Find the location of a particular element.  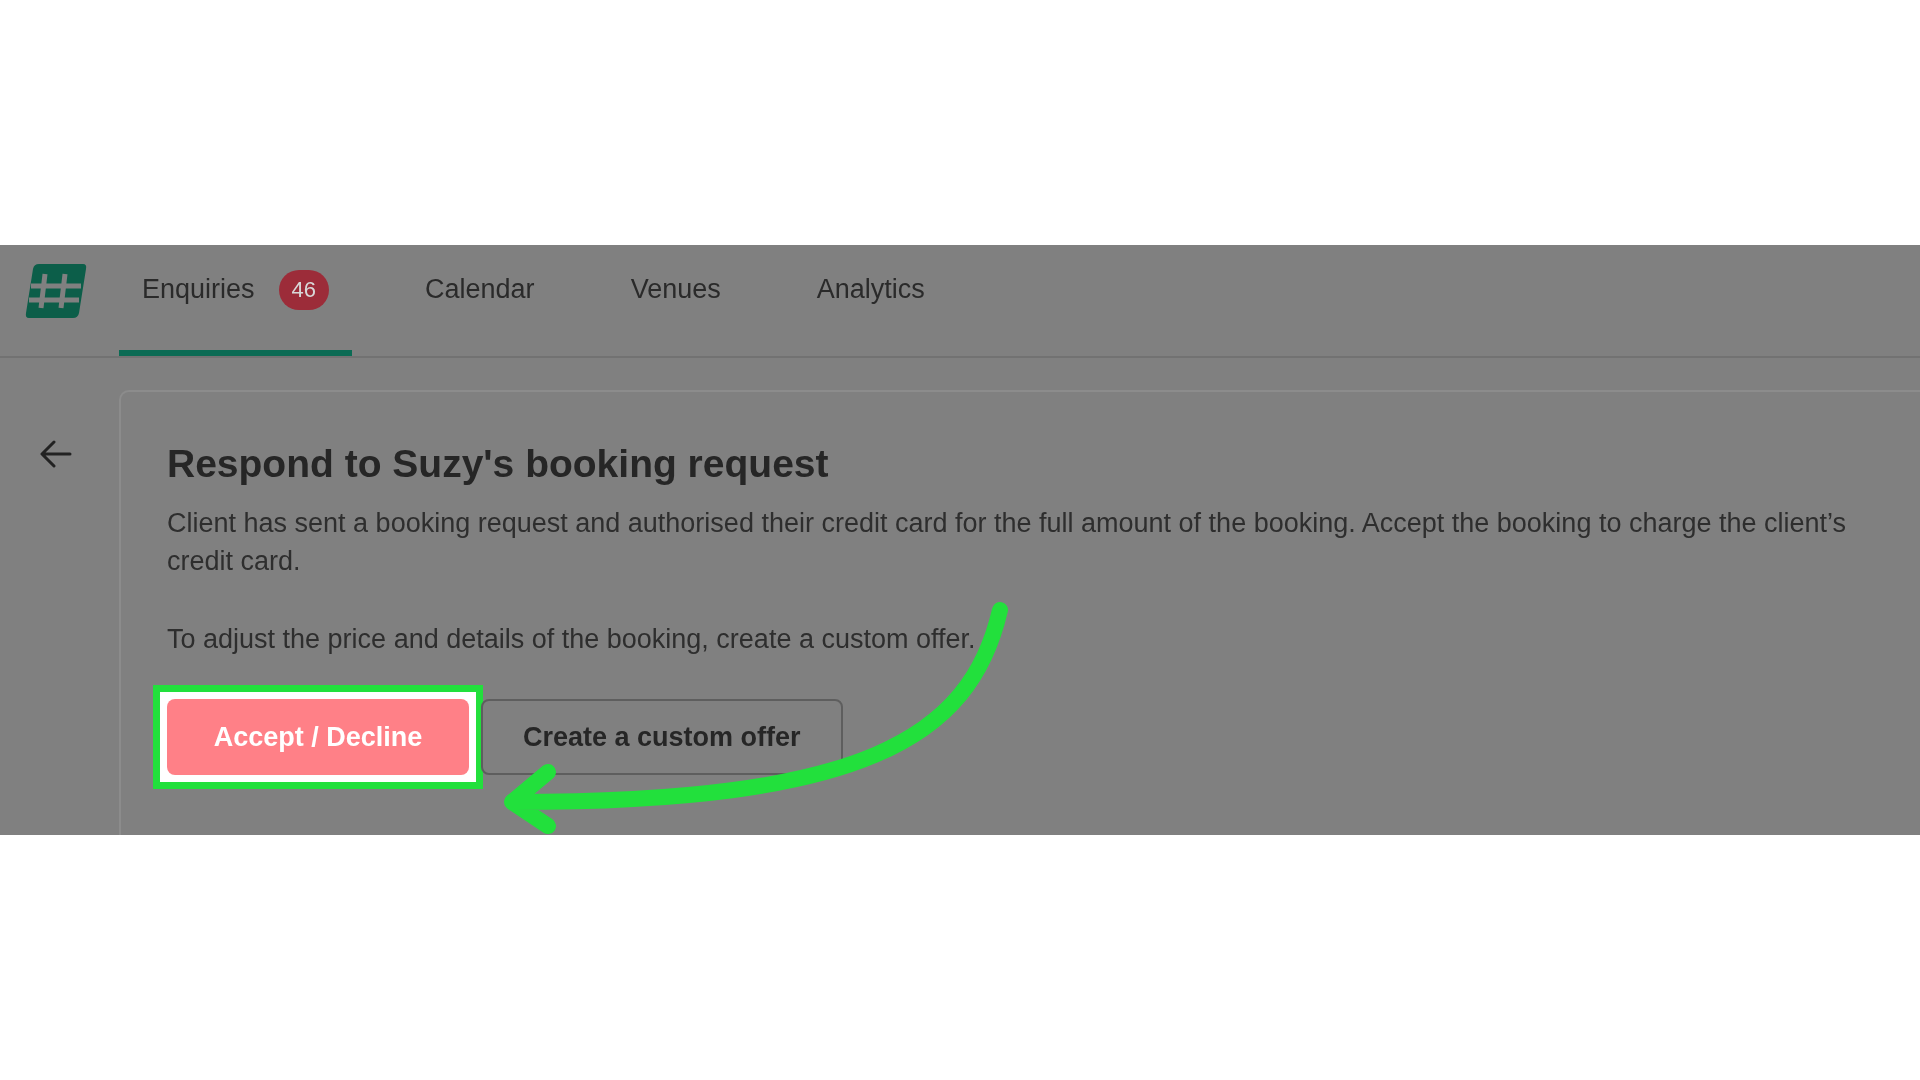

back-arrow-icon is located at coordinates (56, 454).